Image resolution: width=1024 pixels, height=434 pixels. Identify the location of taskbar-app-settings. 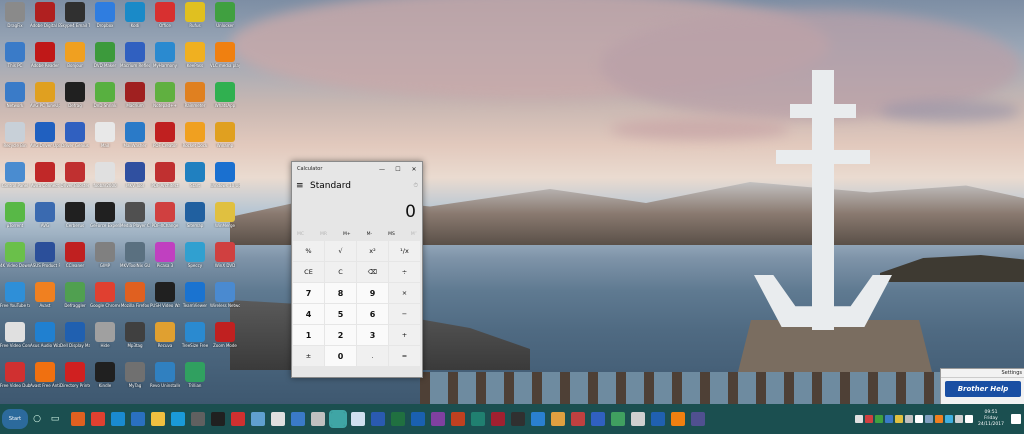
(318, 419).